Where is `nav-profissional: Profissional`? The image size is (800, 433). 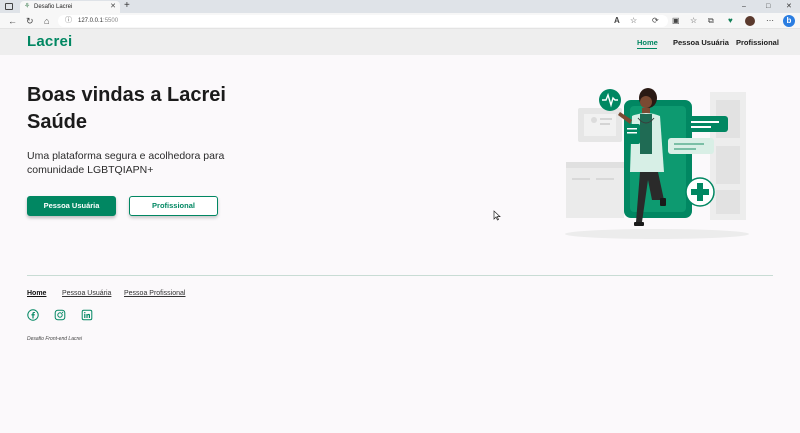 nav-profissional: Profissional is located at coordinates (757, 42).